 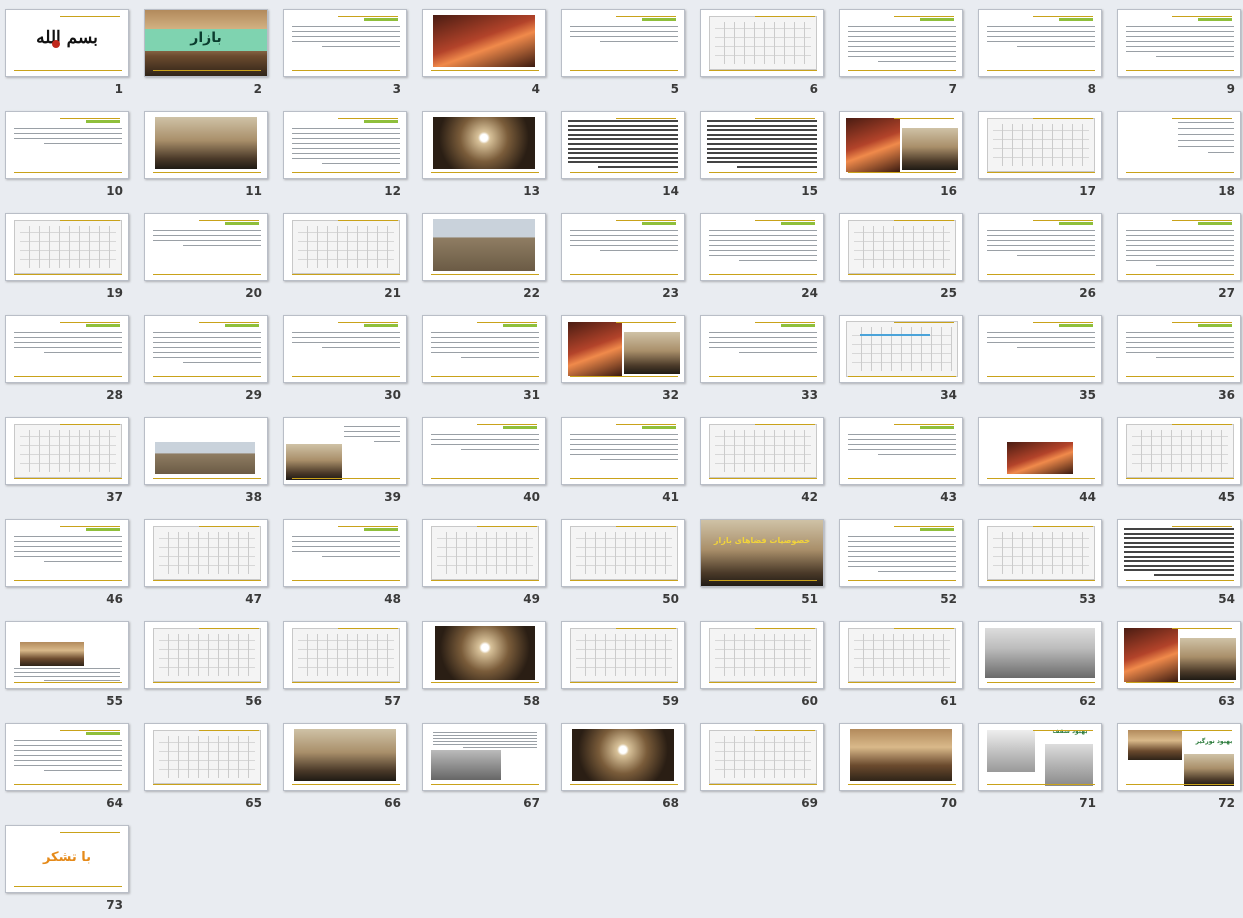 What do you see at coordinates (1230, 89) in the screenshot?
I see `slide-number: 9` at bounding box center [1230, 89].